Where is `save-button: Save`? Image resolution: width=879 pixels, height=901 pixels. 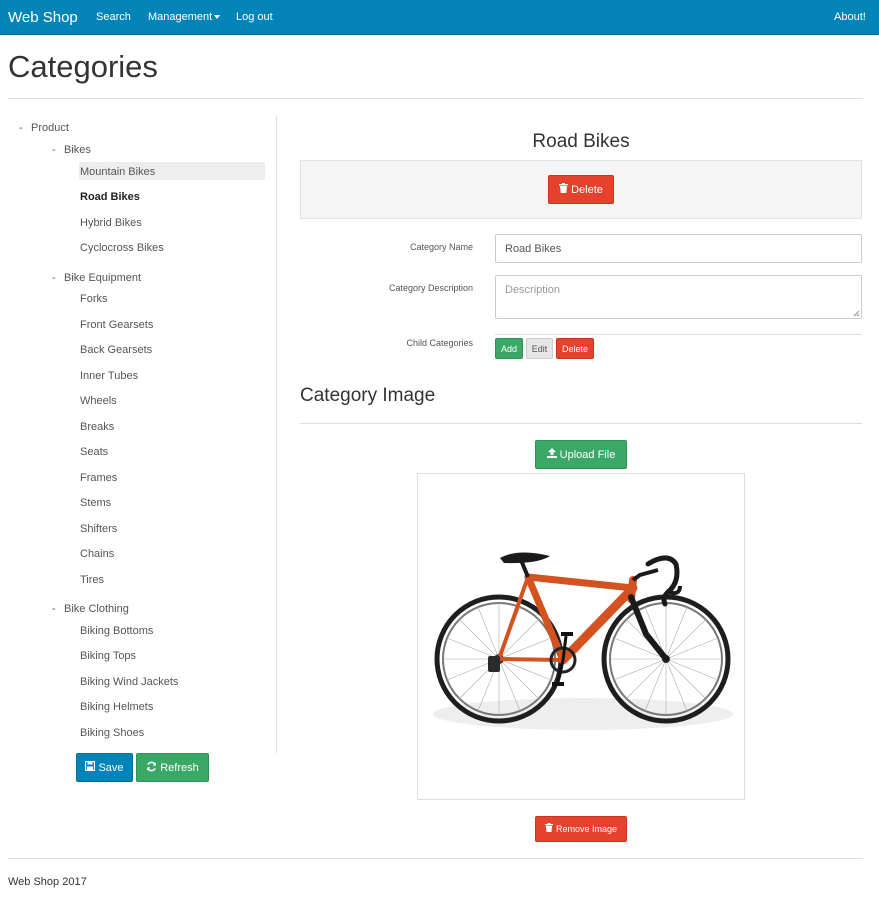
save-button: Save is located at coordinates (104, 767).